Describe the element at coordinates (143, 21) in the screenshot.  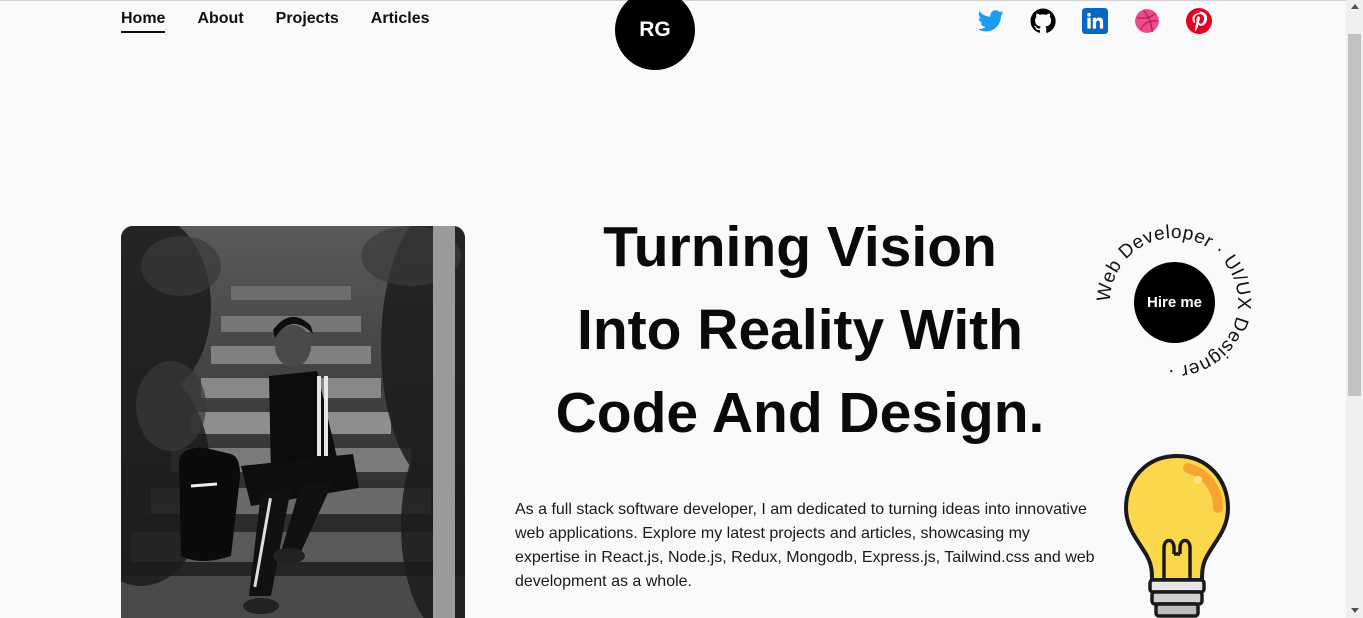
I see `nav-home-link: Home` at that location.